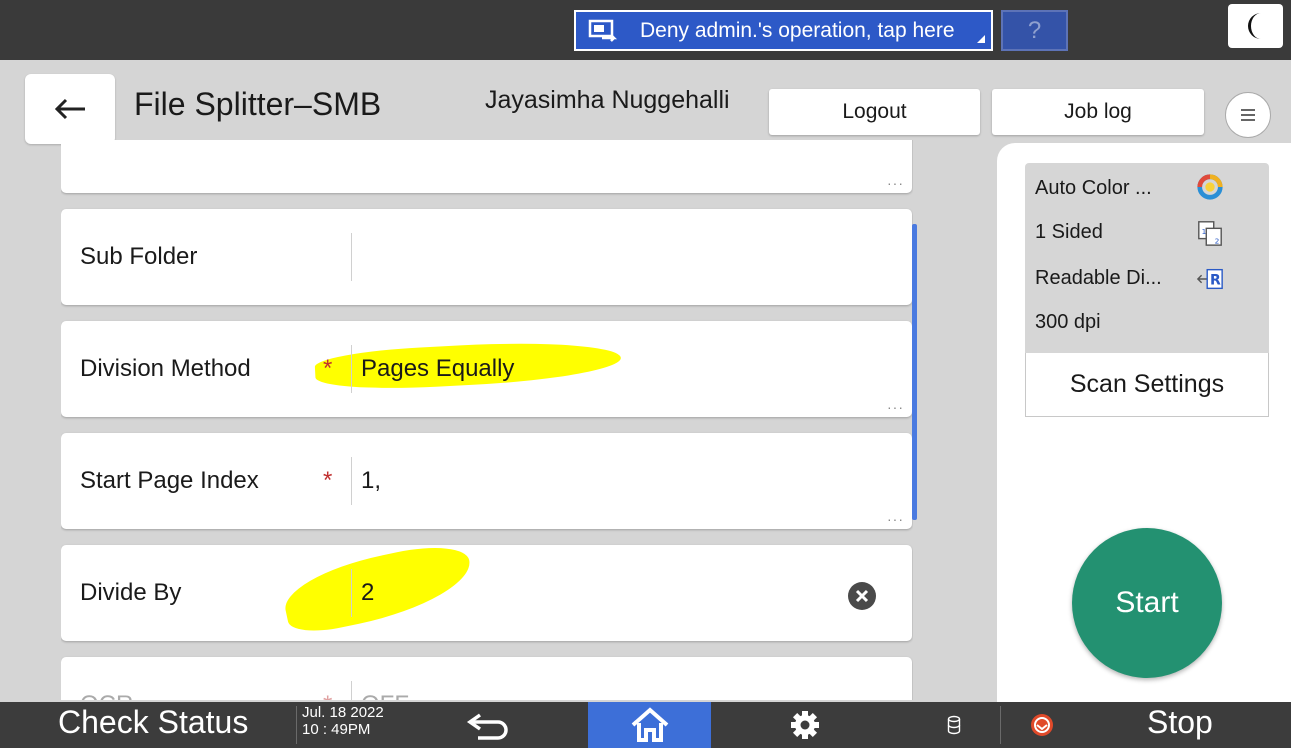 The image size is (1291, 748). I want to click on bottom-bar: Check Status Jul. 18 2022 10 : 49PM Stop, so click(645, 725).